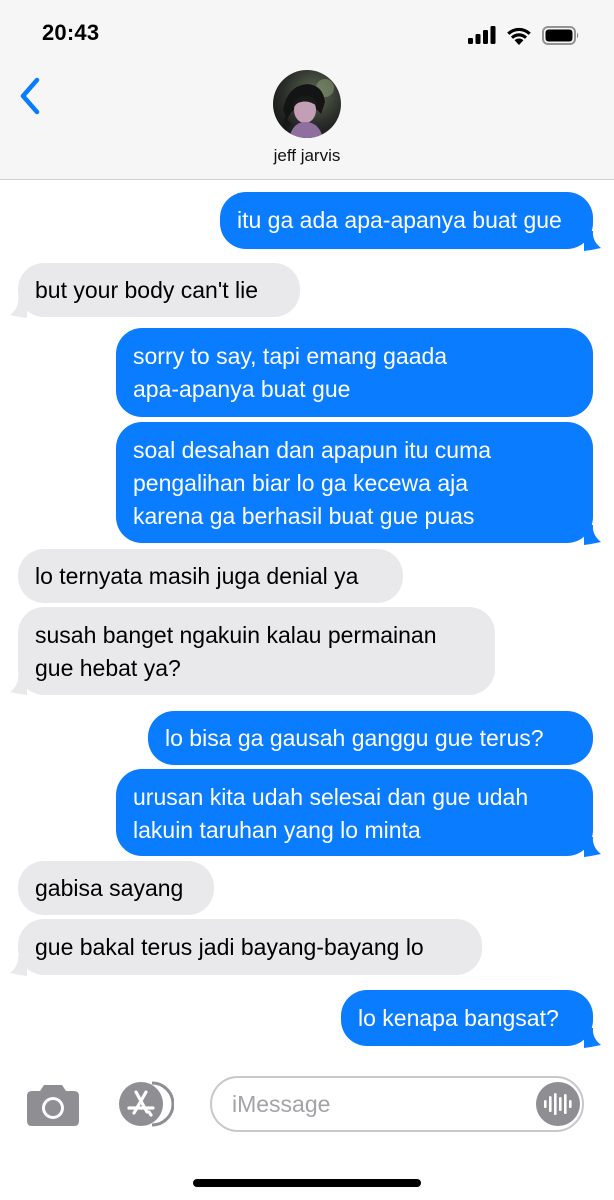 The height and width of the screenshot is (1200, 614). Describe the element at coordinates (482, 35) in the screenshot. I see `cellular-signal-icon` at that location.